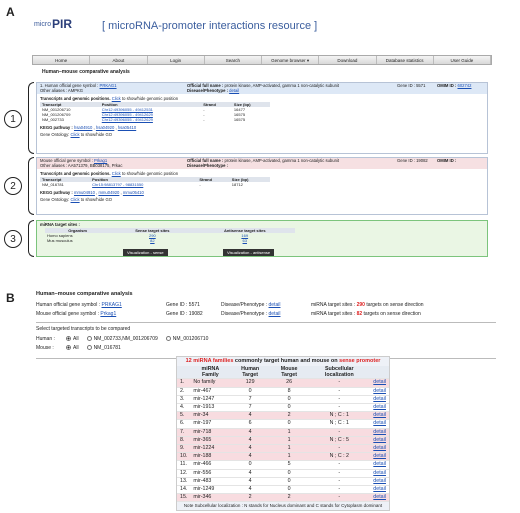 The height and width of the screenshot is (513, 520). What do you see at coordinates (283, 424) in the screenshot?
I see `table-row: 6. mir-197 6 0 N ; C : 1 detail` at bounding box center [283, 424].